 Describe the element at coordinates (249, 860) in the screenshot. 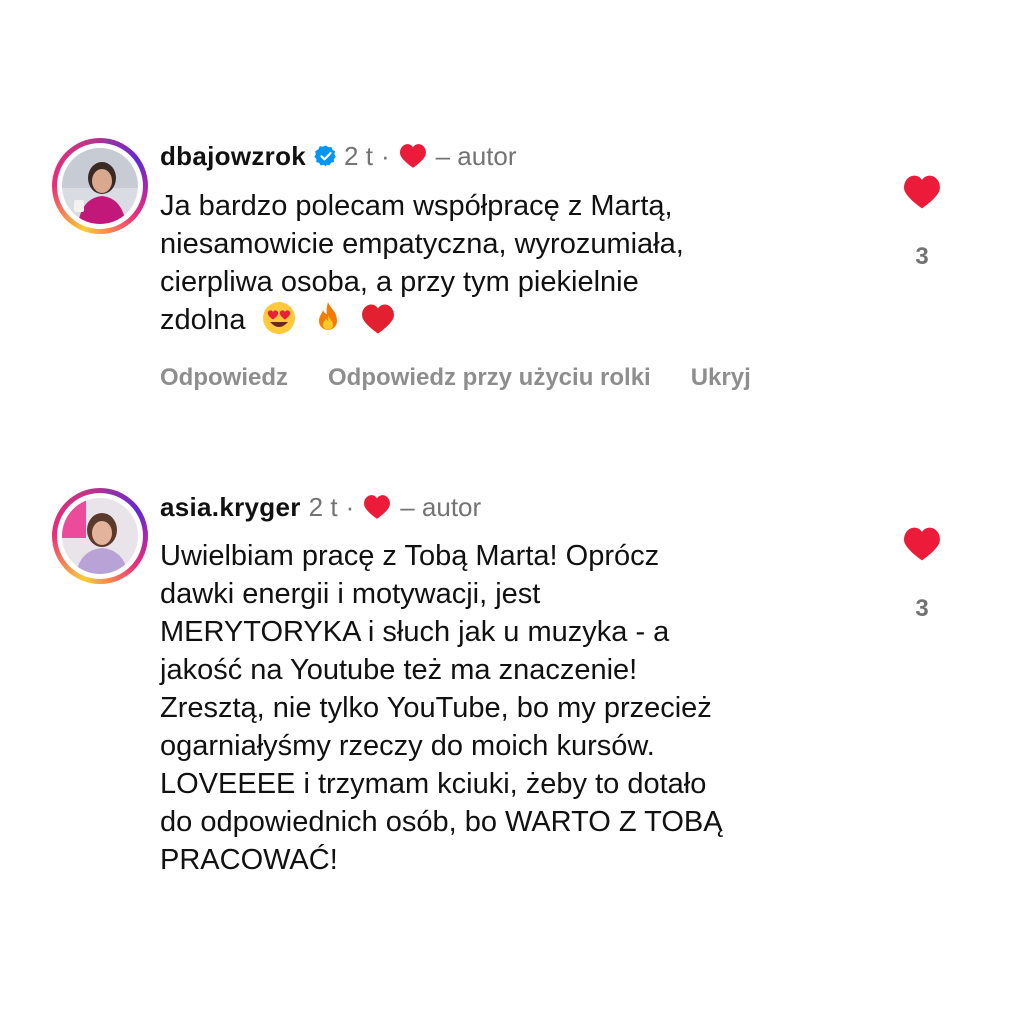

I see `comment-line: PRACOWAĆ!` at that location.